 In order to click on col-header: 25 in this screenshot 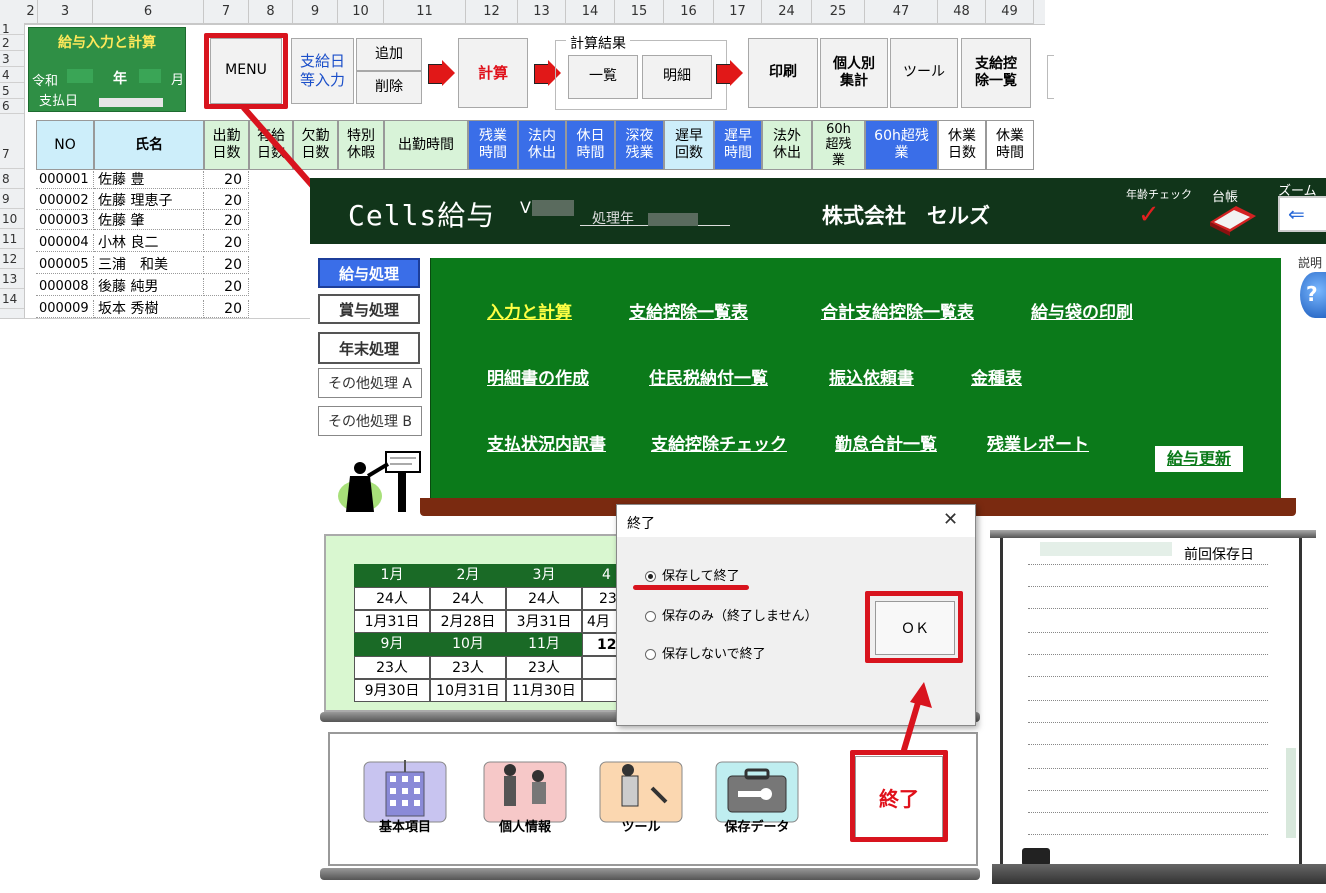, I will do `click(838, 12)`.